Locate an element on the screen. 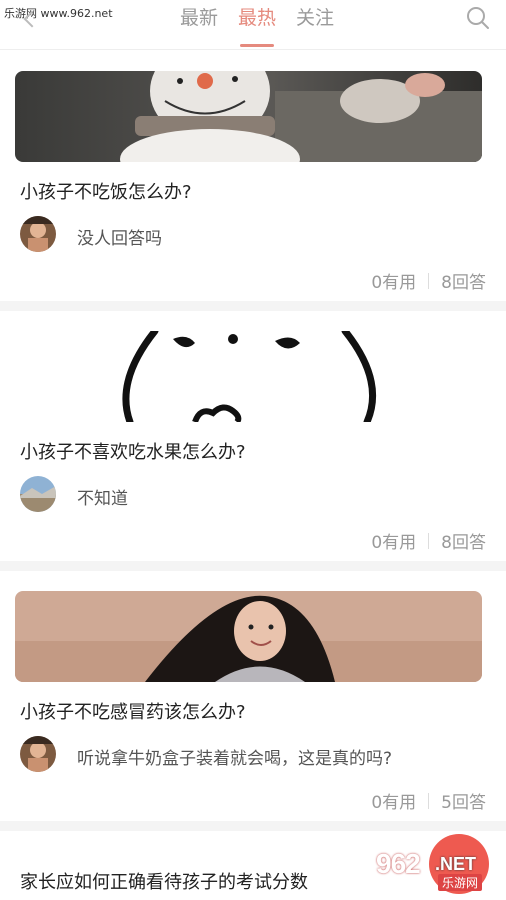  answer-preview: 没人回答吗 is located at coordinates (119, 239).